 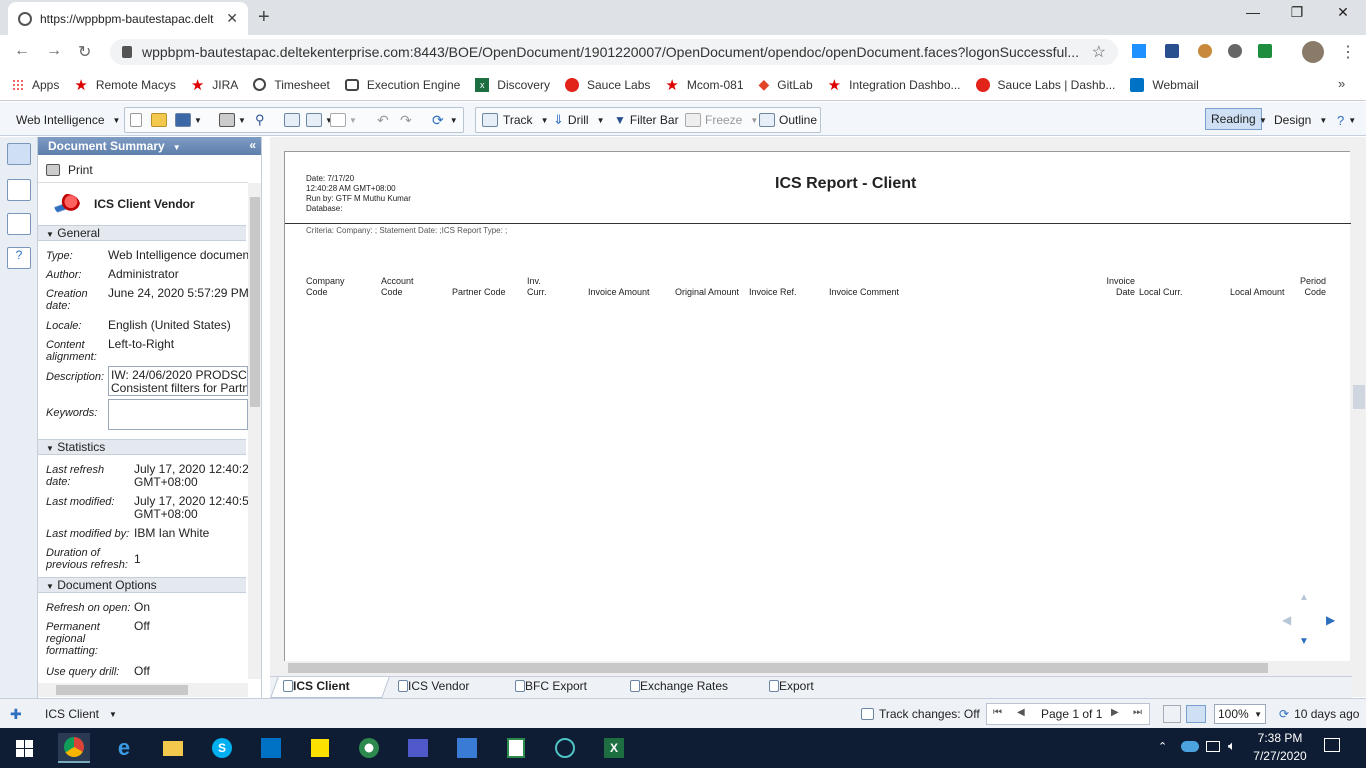 I want to click on general-section-header: ▼ General, so click(x=142, y=233).